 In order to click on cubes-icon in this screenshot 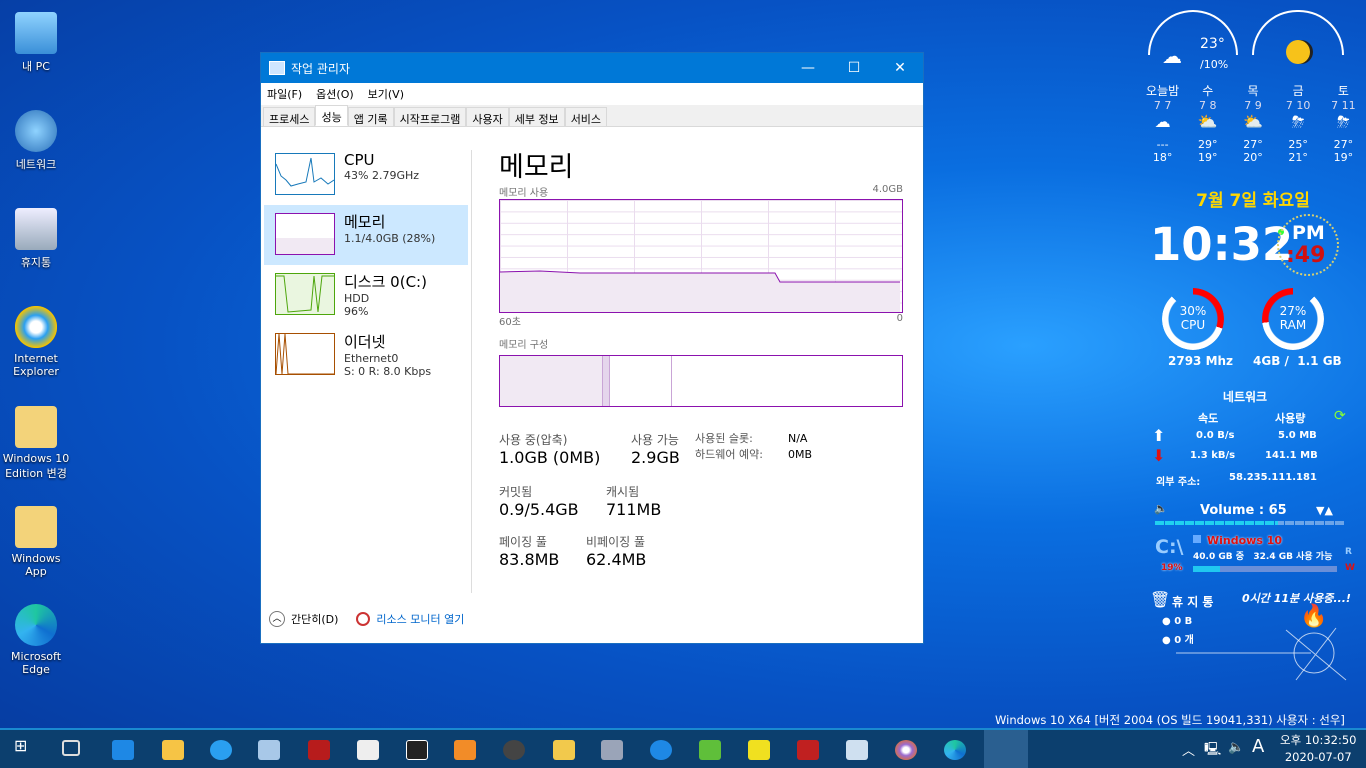, I will do `click(710, 750)`.